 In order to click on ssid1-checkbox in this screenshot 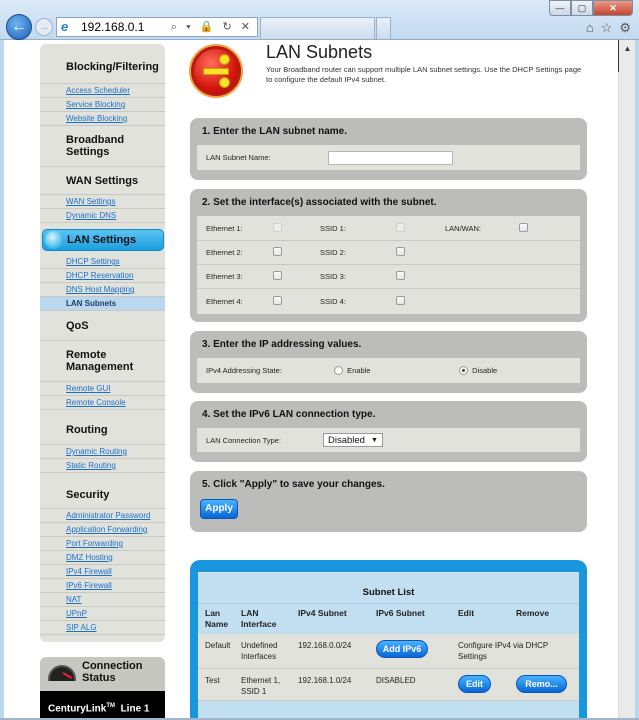, I will do `click(400, 227)`.